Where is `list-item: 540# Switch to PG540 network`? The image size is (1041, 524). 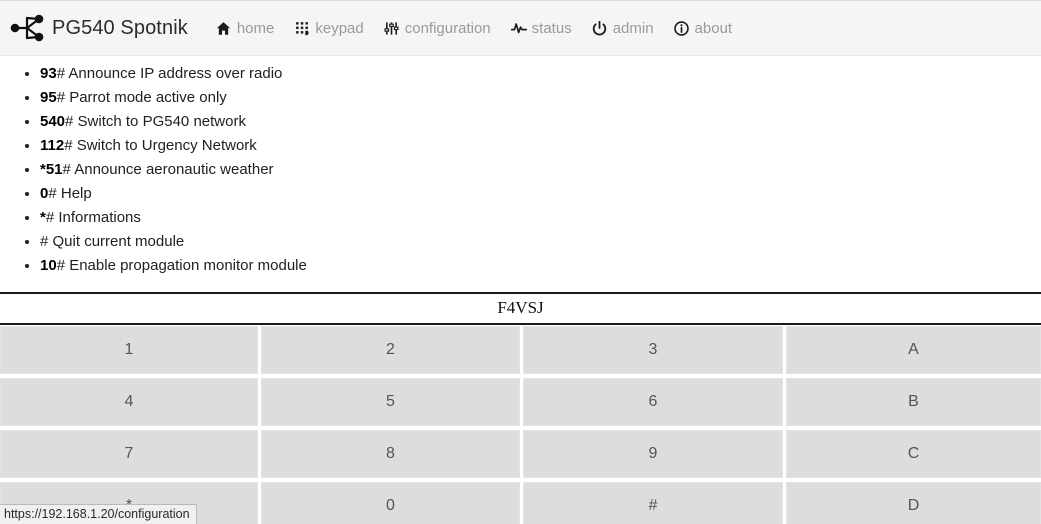
list-item: 540# Switch to PG540 network is located at coordinates (540, 122).